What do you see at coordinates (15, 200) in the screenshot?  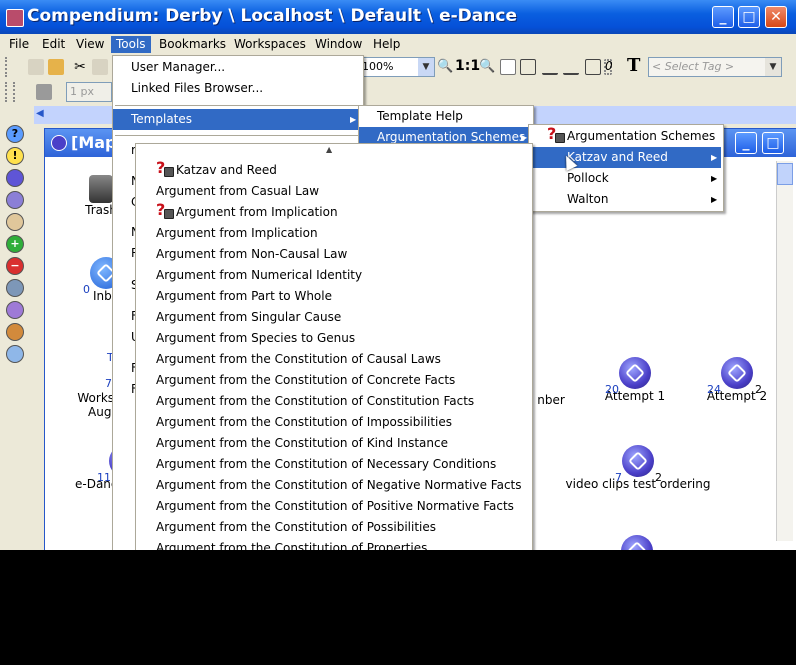 I see `list-icon` at bounding box center [15, 200].